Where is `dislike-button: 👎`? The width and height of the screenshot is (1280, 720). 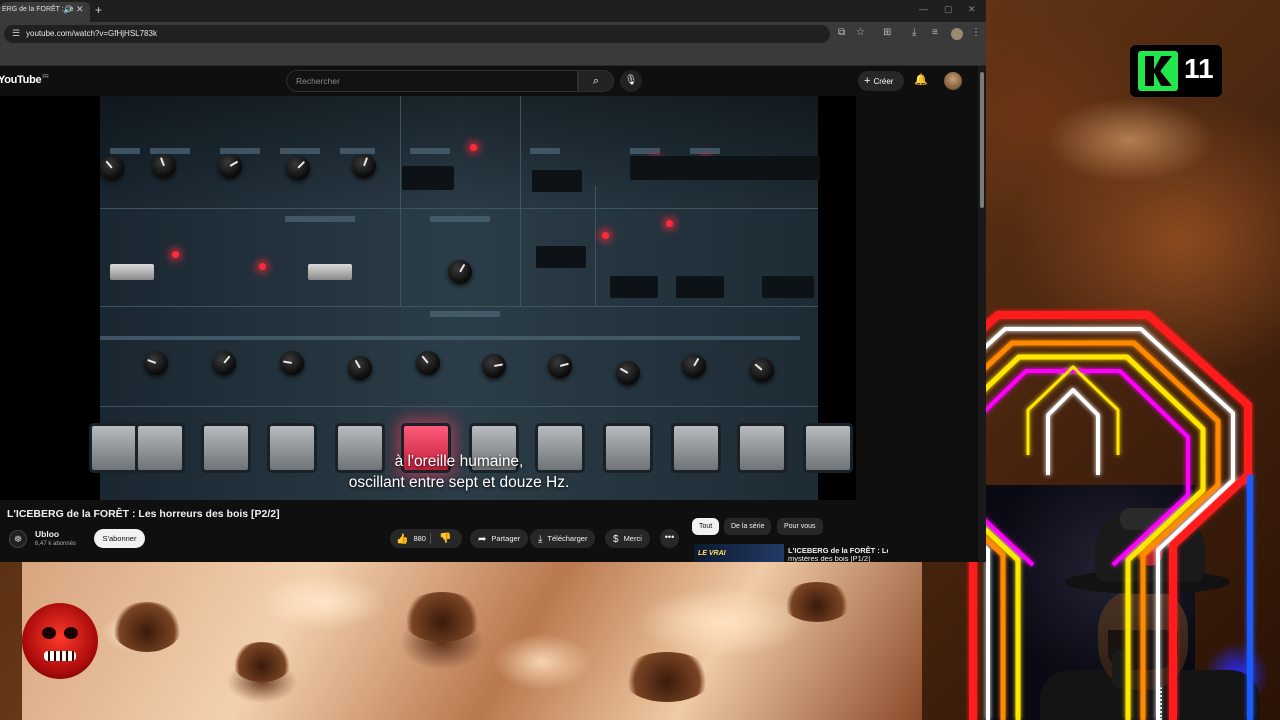
dislike-button: 👎 is located at coordinates (445, 538).